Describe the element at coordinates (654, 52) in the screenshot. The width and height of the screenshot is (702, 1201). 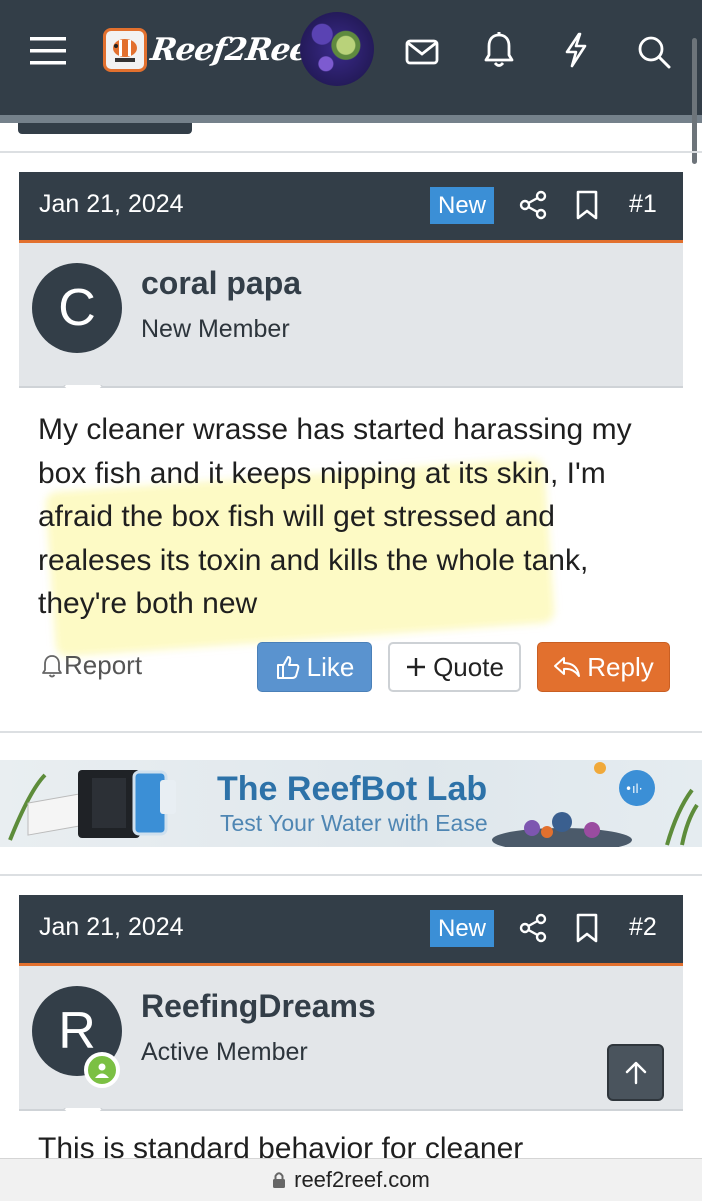
I see `search-icon` at that location.